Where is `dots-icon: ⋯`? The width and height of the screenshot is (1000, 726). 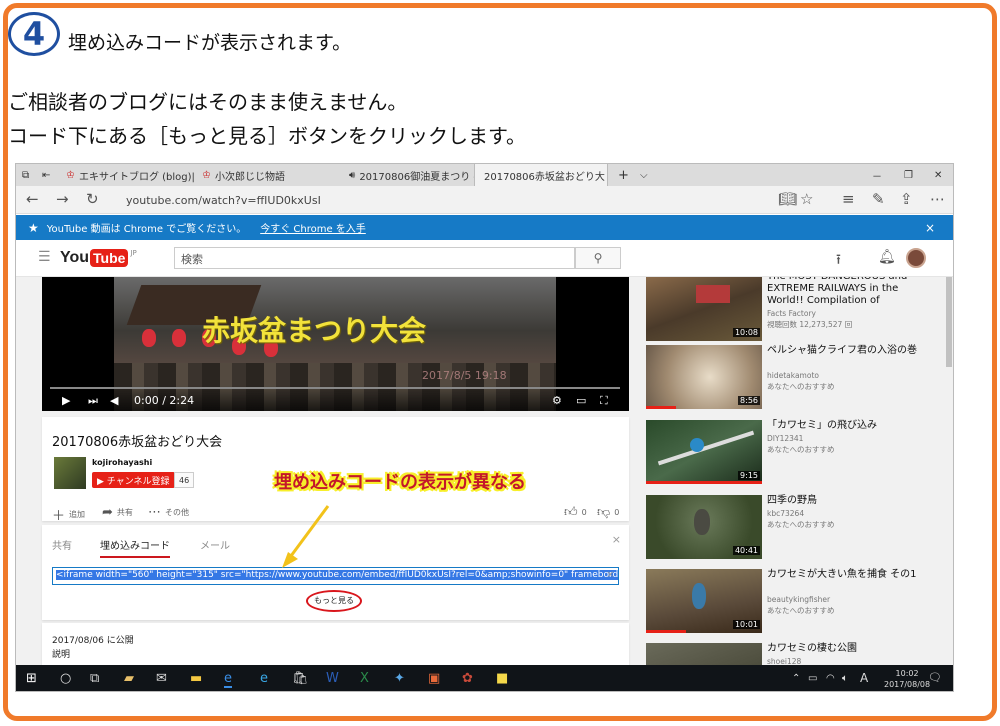
dots-icon: ⋯ is located at coordinates (154, 512).